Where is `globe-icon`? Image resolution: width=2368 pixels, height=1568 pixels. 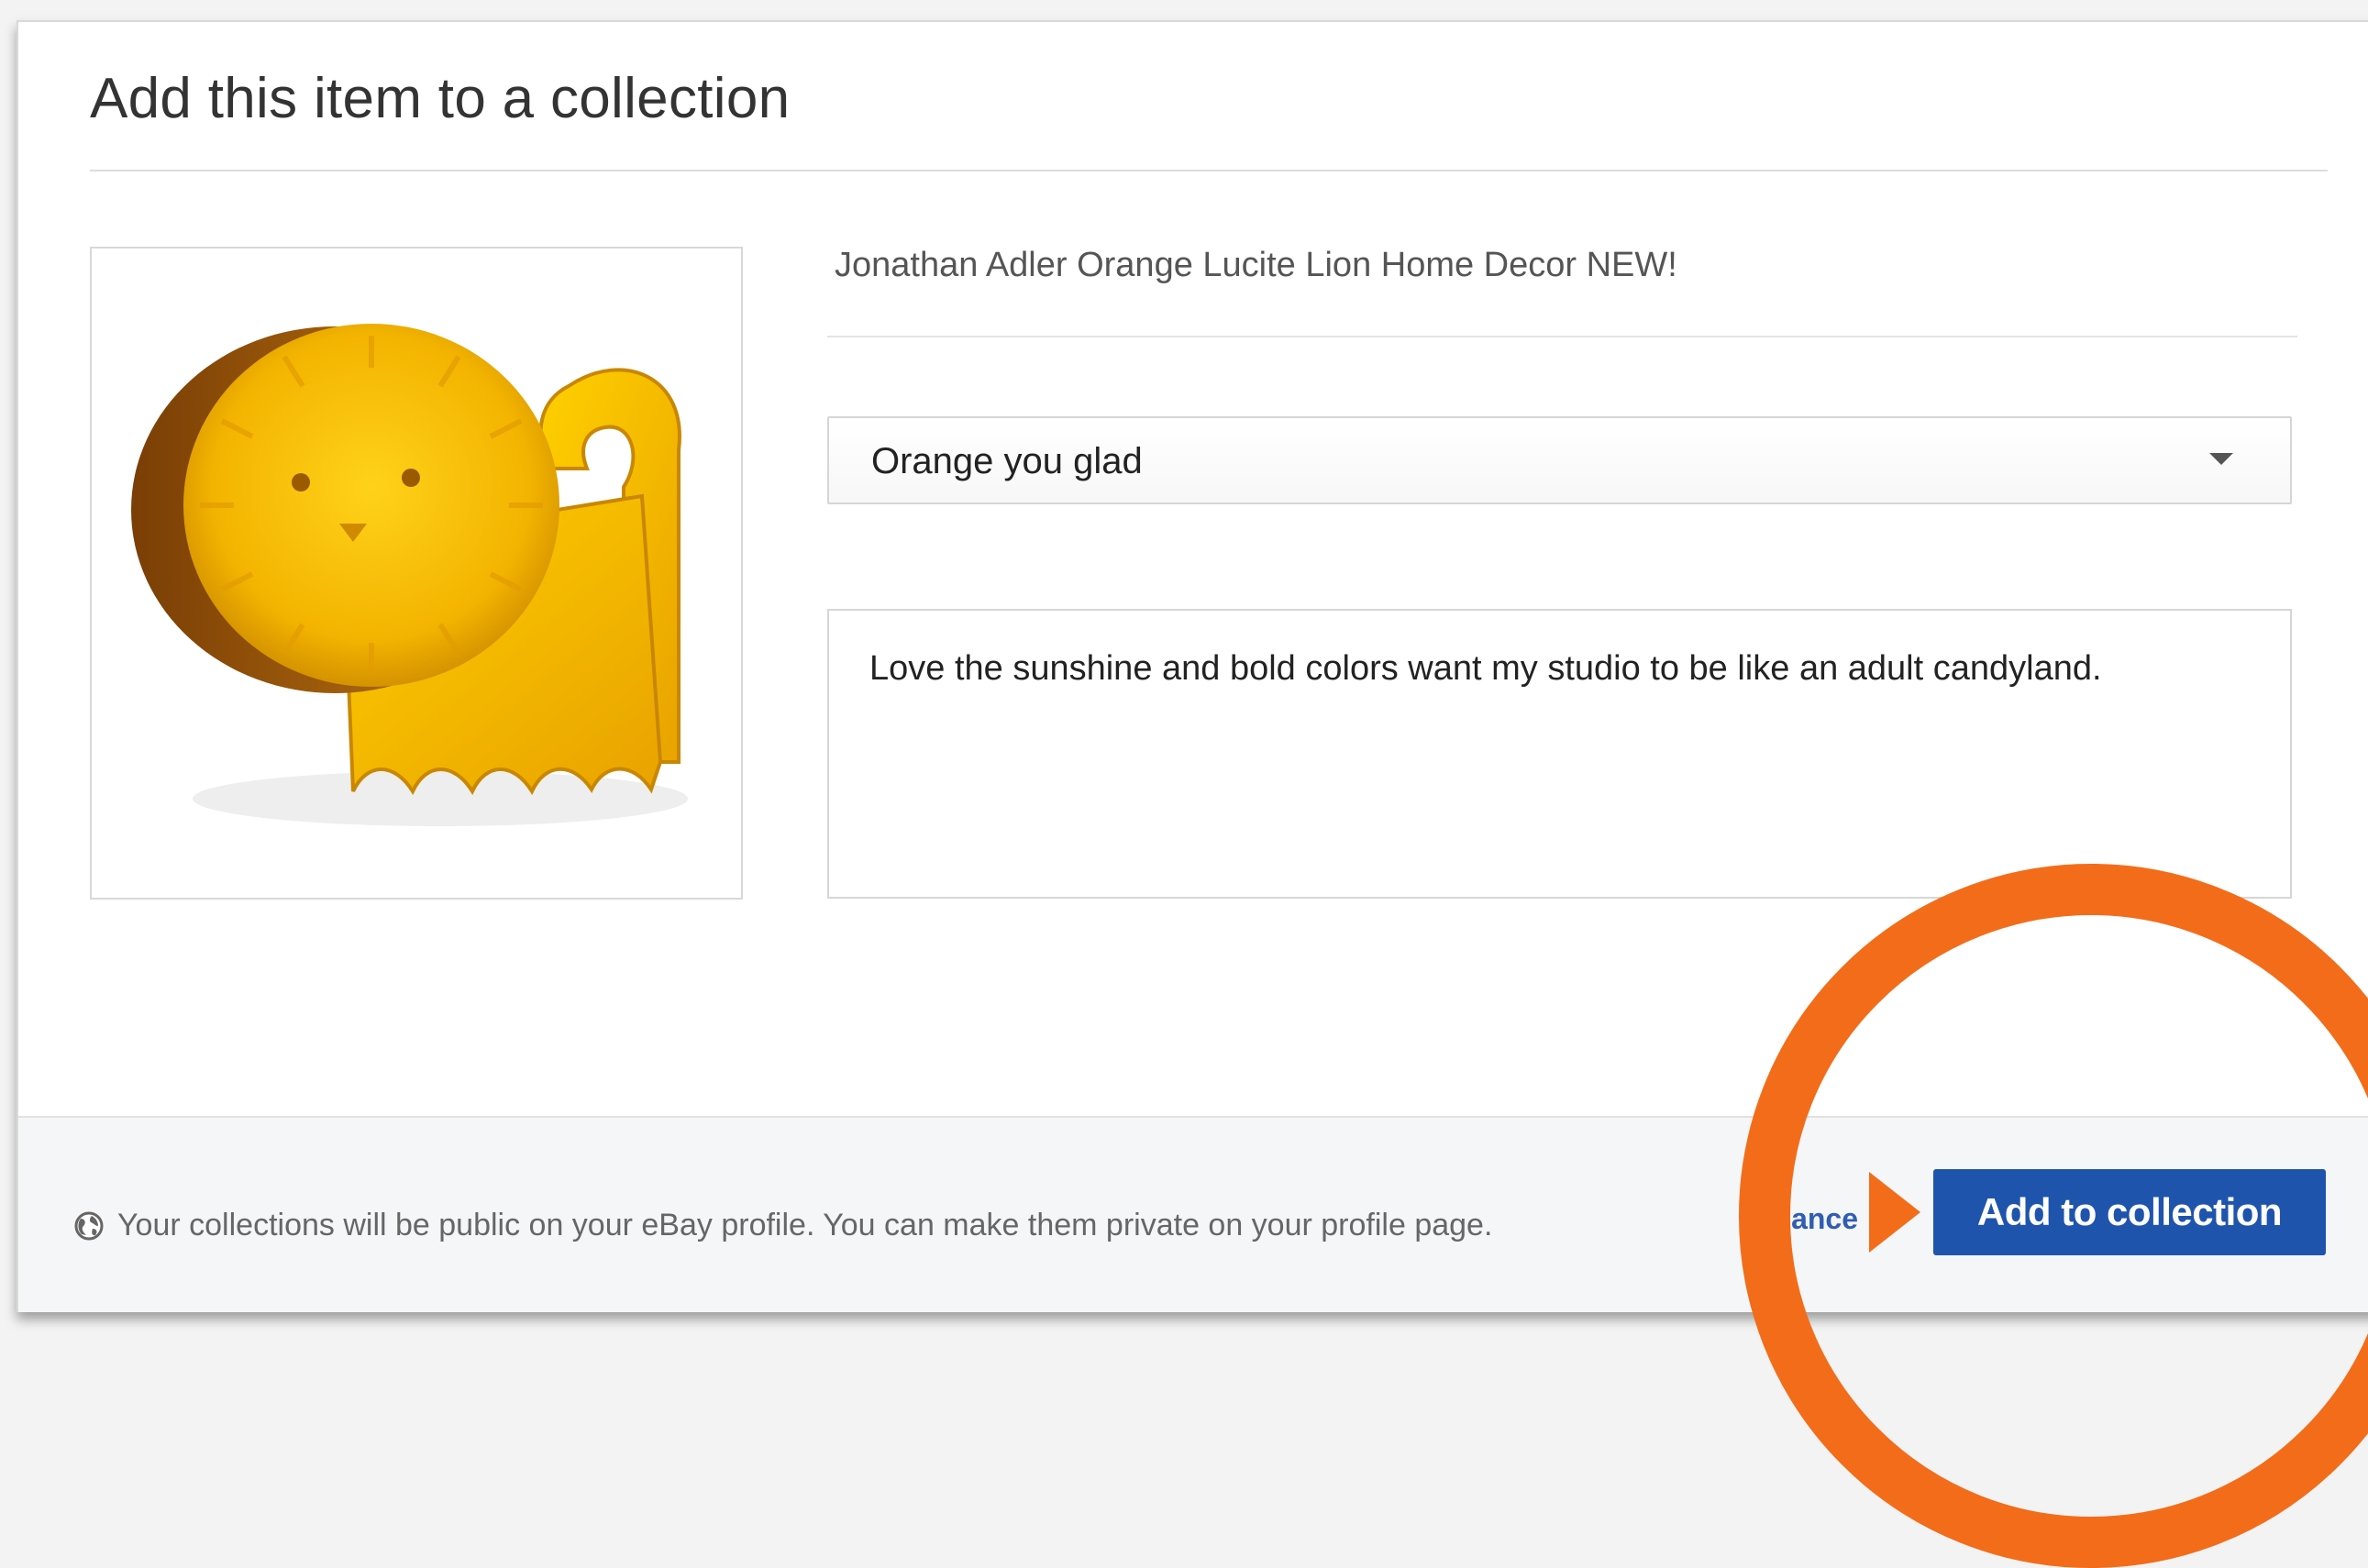
globe-icon is located at coordinates (89, 1226).